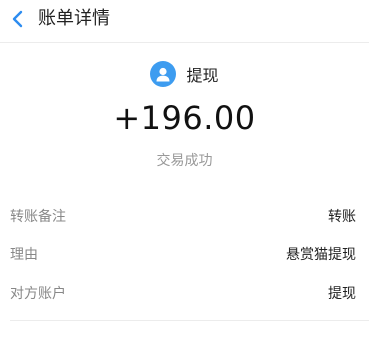 The height and width of the screenshot is (340, 369). I want to click on transaction-type-row: 提现, so click(184, 74).